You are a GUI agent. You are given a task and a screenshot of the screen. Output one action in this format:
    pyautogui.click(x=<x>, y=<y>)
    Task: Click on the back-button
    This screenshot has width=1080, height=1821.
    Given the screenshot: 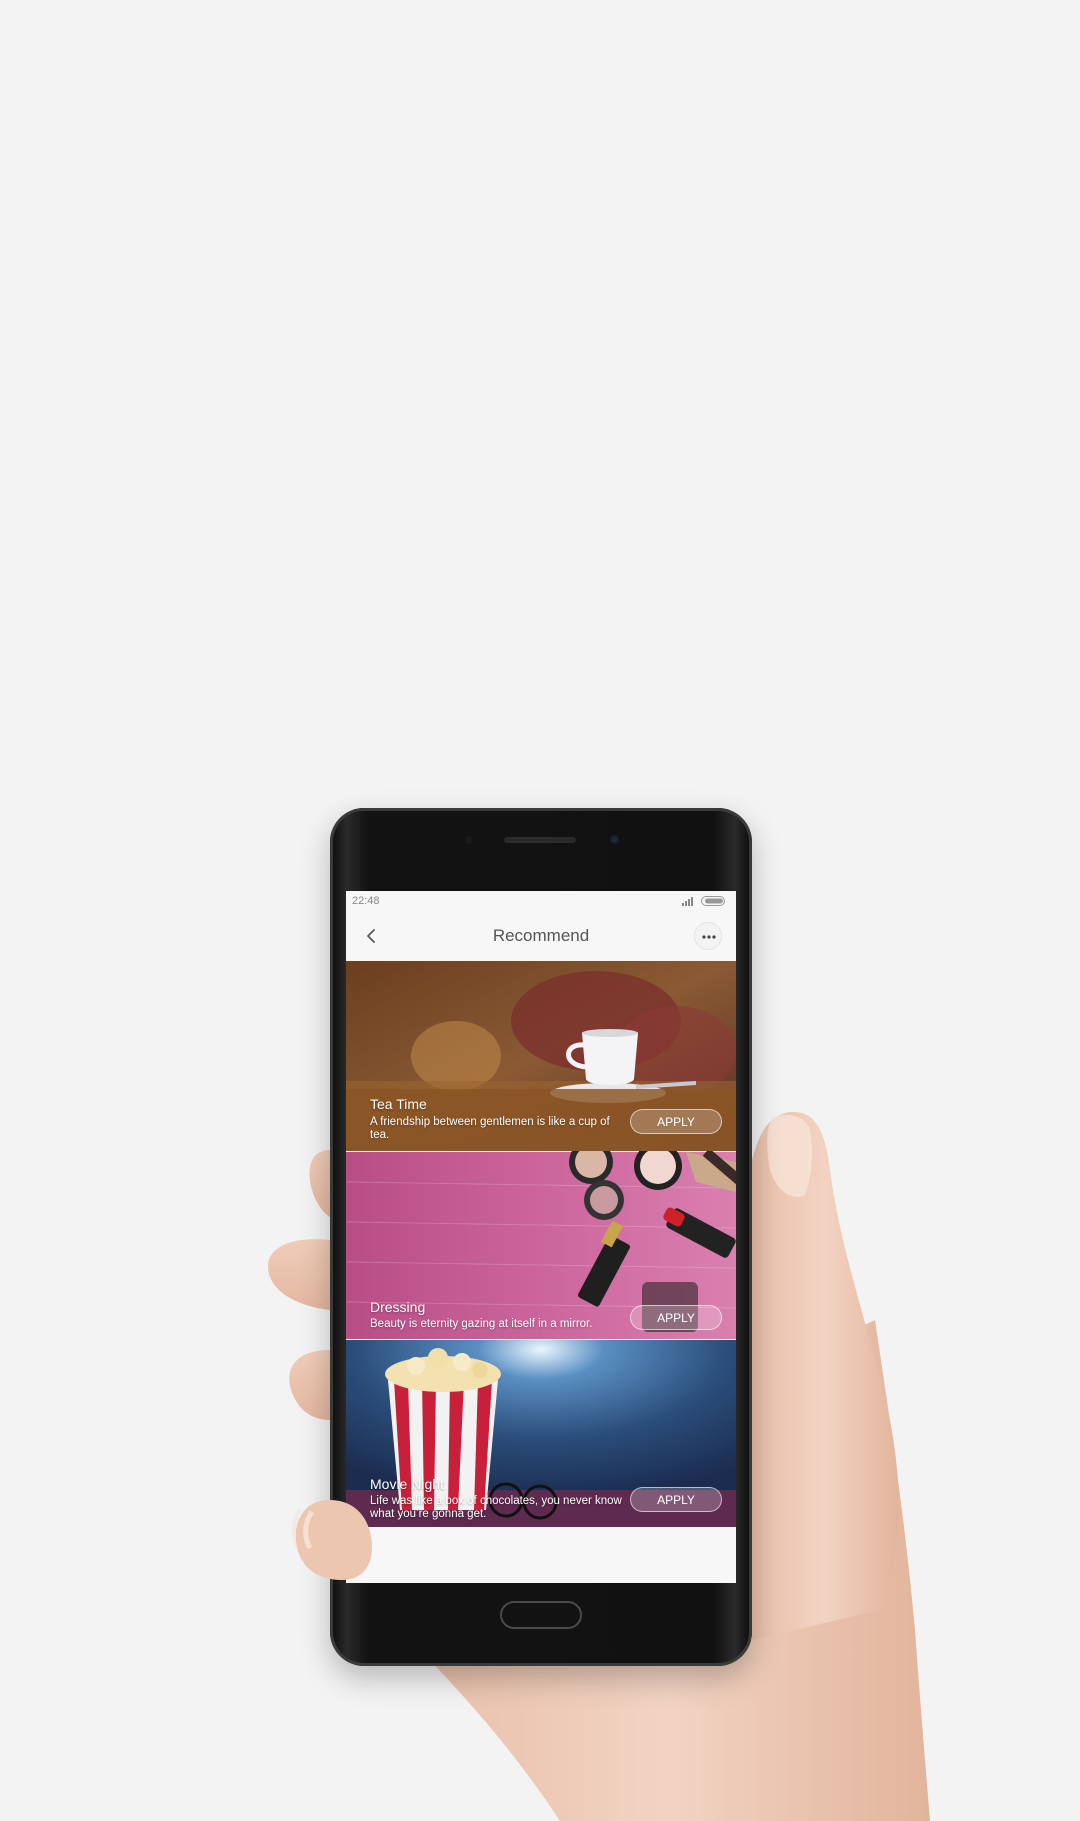 What is the action you would take?
    pyautogui.click(x=372, y=936)
    